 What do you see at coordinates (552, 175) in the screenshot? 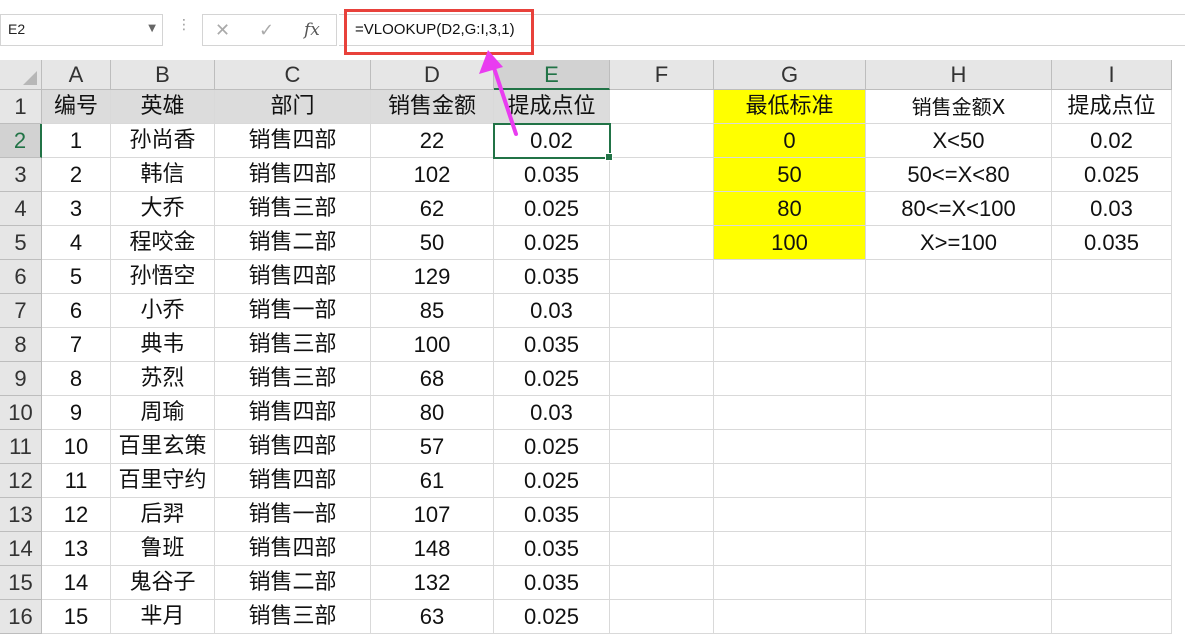
I see `cell-e3: 0.035` at bounding box center [552, 175].